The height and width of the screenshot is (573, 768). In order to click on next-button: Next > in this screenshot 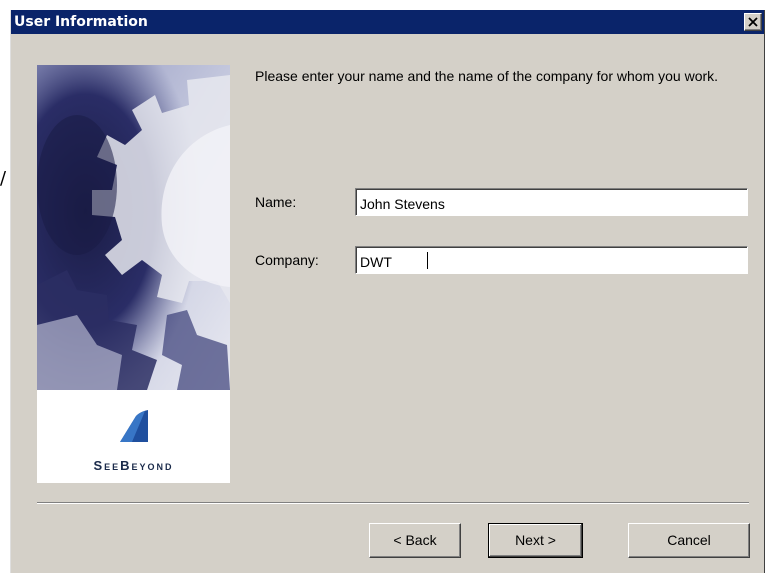, I will do `click(535, 540)`.